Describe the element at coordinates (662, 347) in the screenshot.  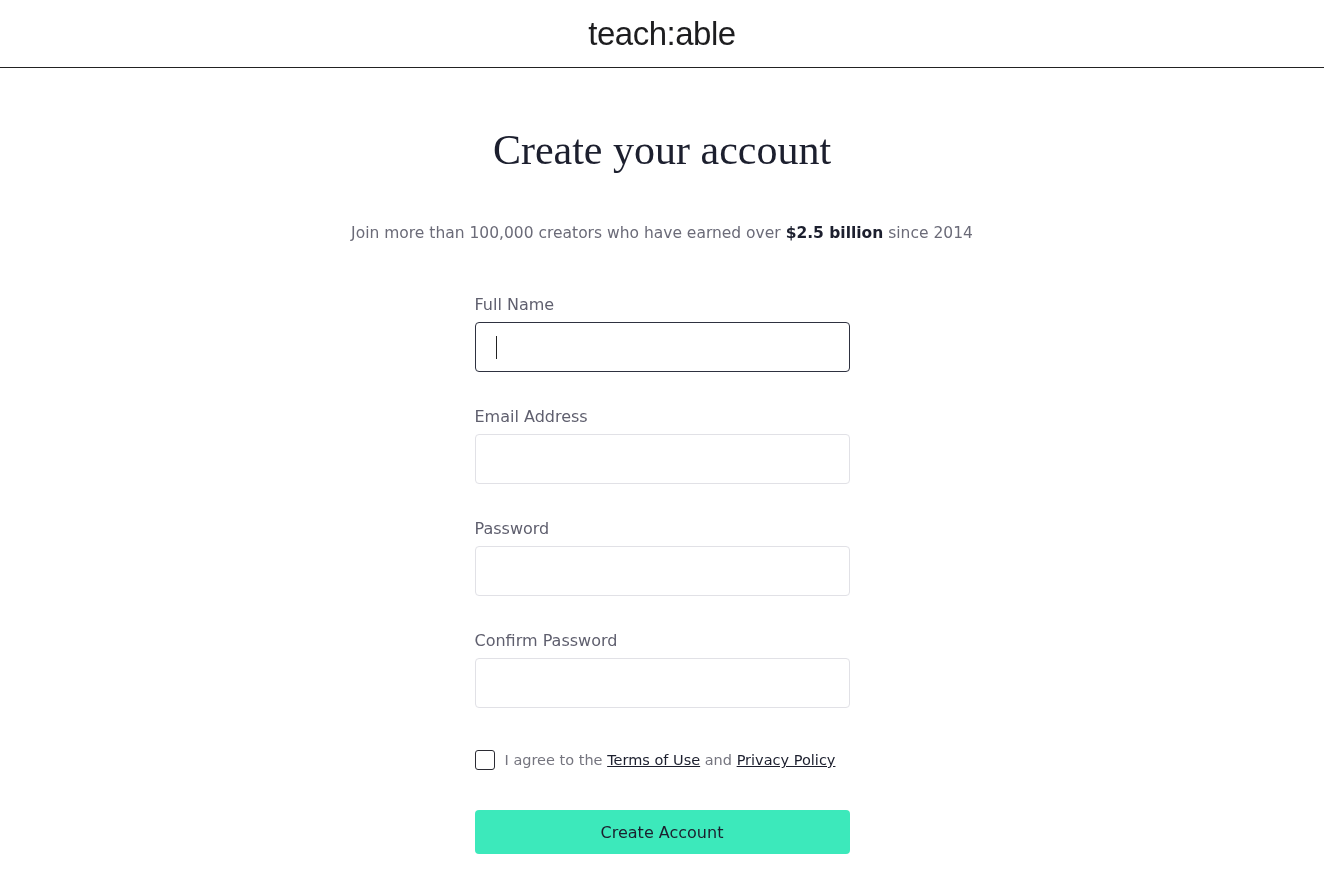
I see `input-field` at that location.